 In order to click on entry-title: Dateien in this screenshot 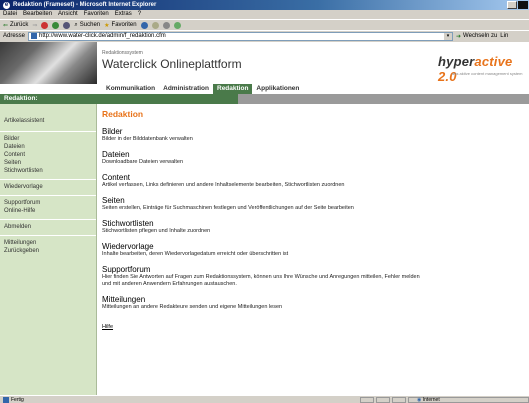, I will do `click(312, 154)`.